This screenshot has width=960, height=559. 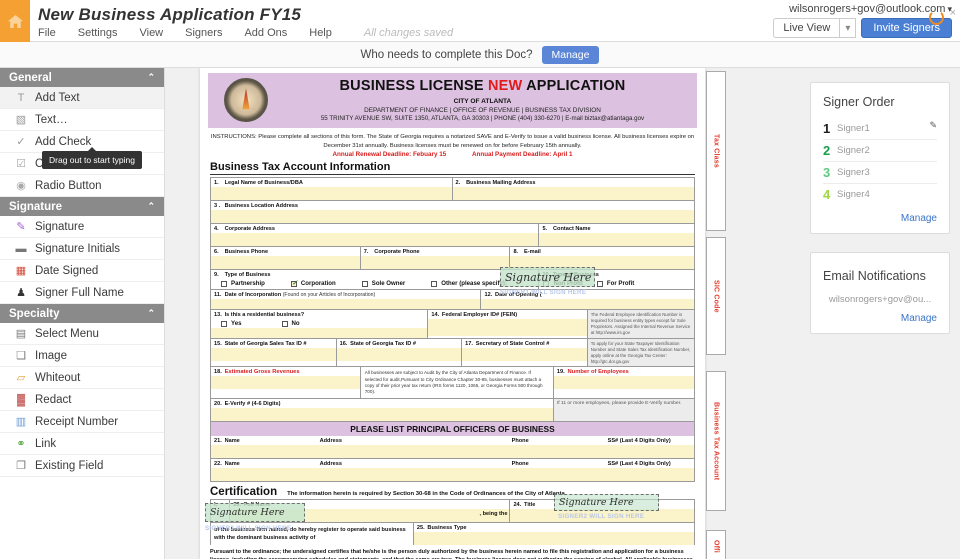 I want to click on input-ga-tax-id, so click(x=399, y=355).